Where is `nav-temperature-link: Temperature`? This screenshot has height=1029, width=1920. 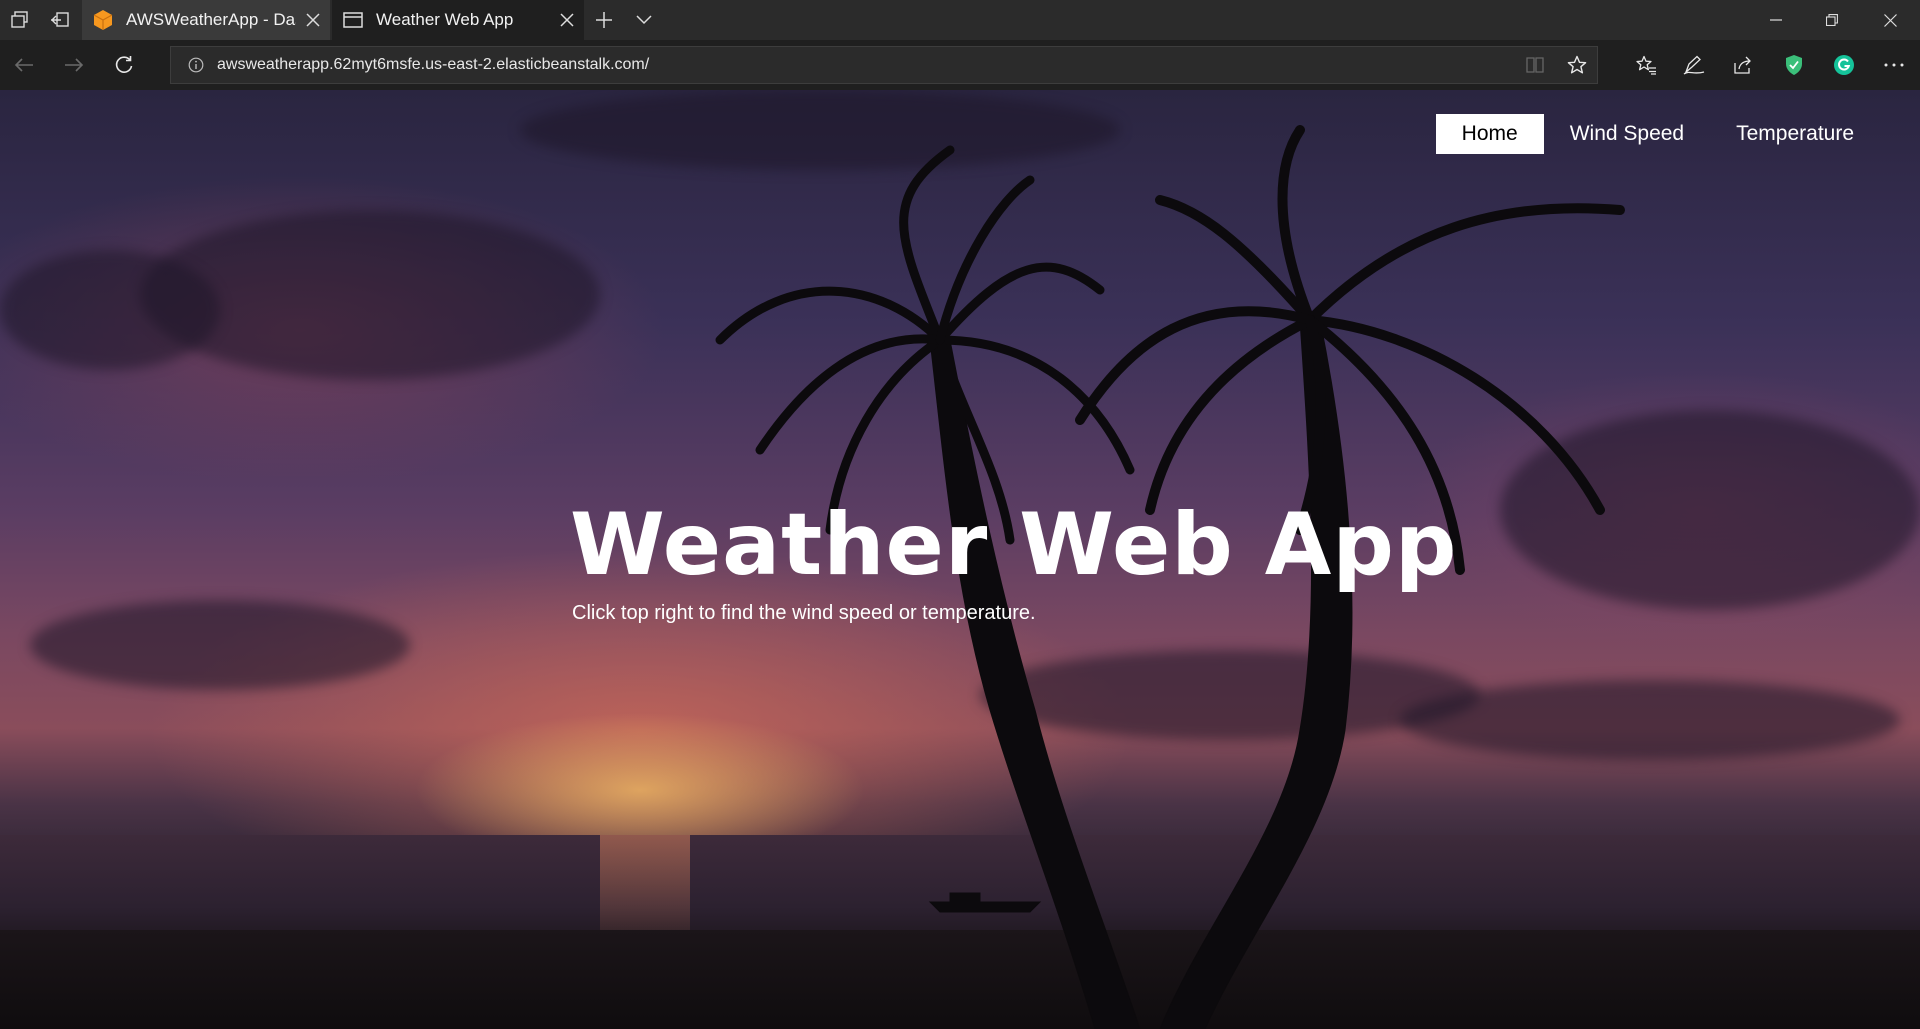 nav-temperature-link: Temperature is located at coordinates (1795, 134).